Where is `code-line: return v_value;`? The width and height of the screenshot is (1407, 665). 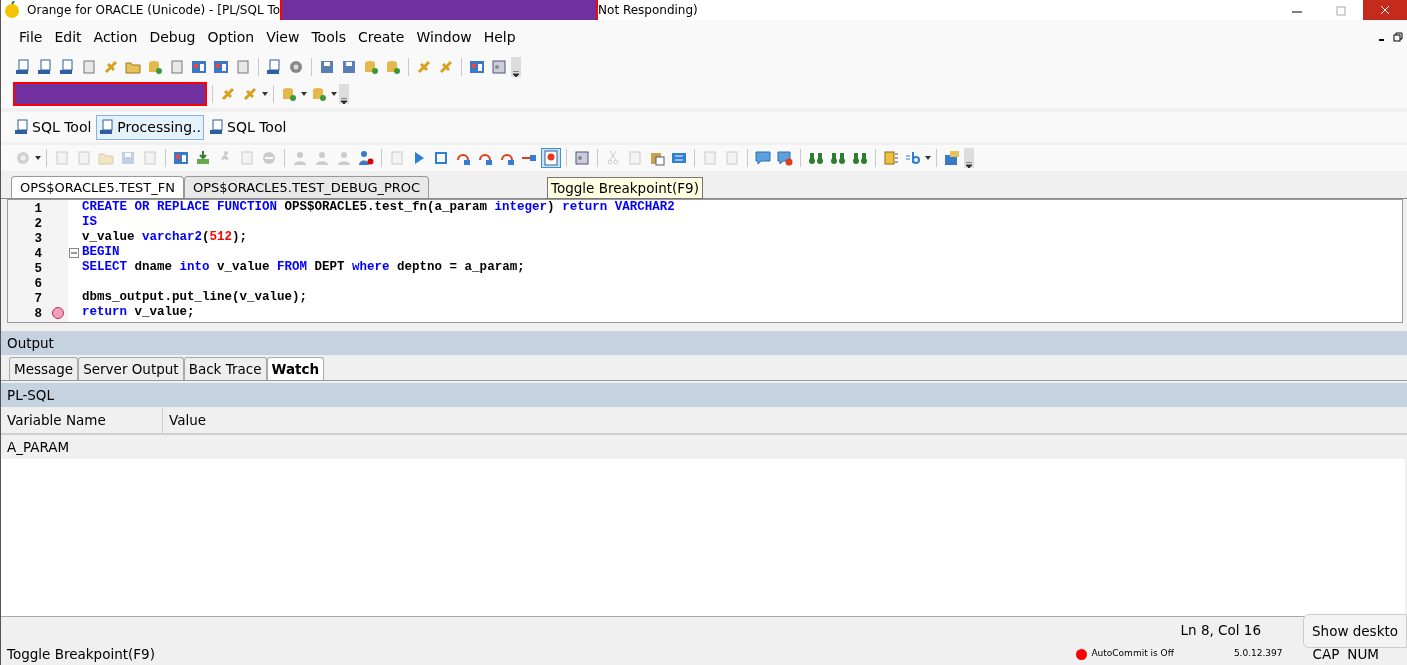
code-line: return v_value; is located at coordinates (138, 313).